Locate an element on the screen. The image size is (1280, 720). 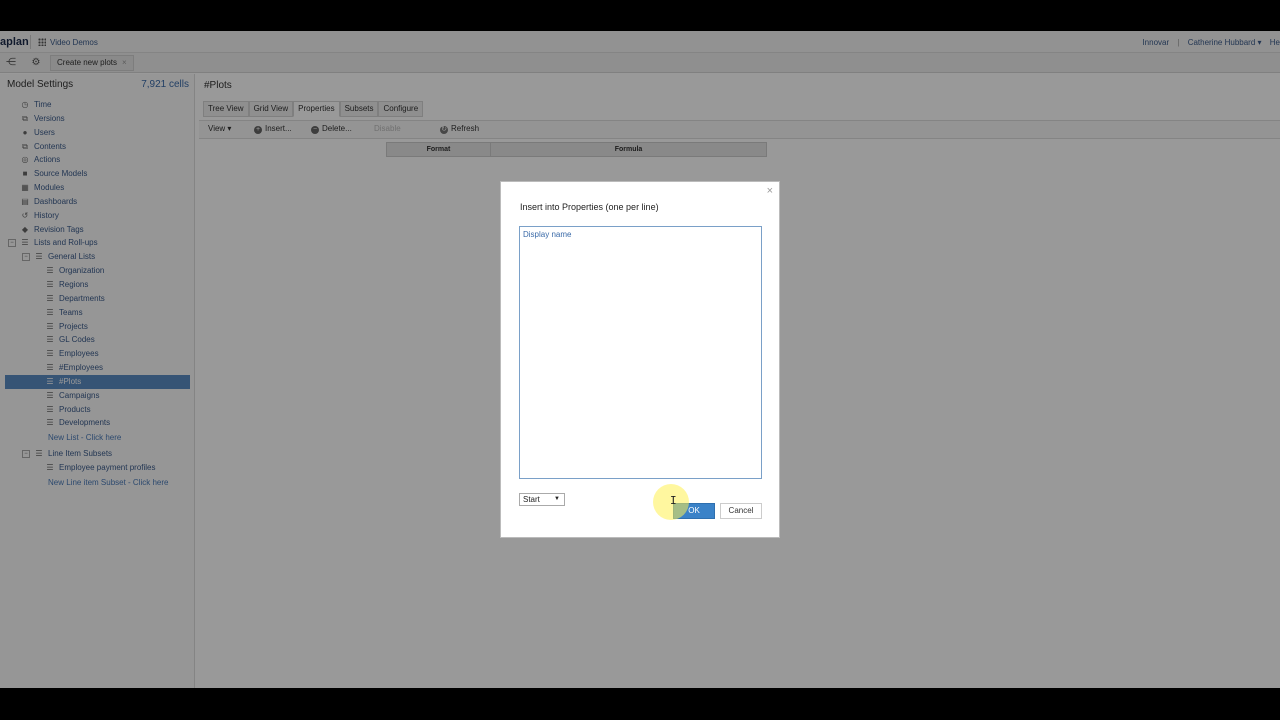
text-cursor-icon: I is located at coordinates (673, 500).